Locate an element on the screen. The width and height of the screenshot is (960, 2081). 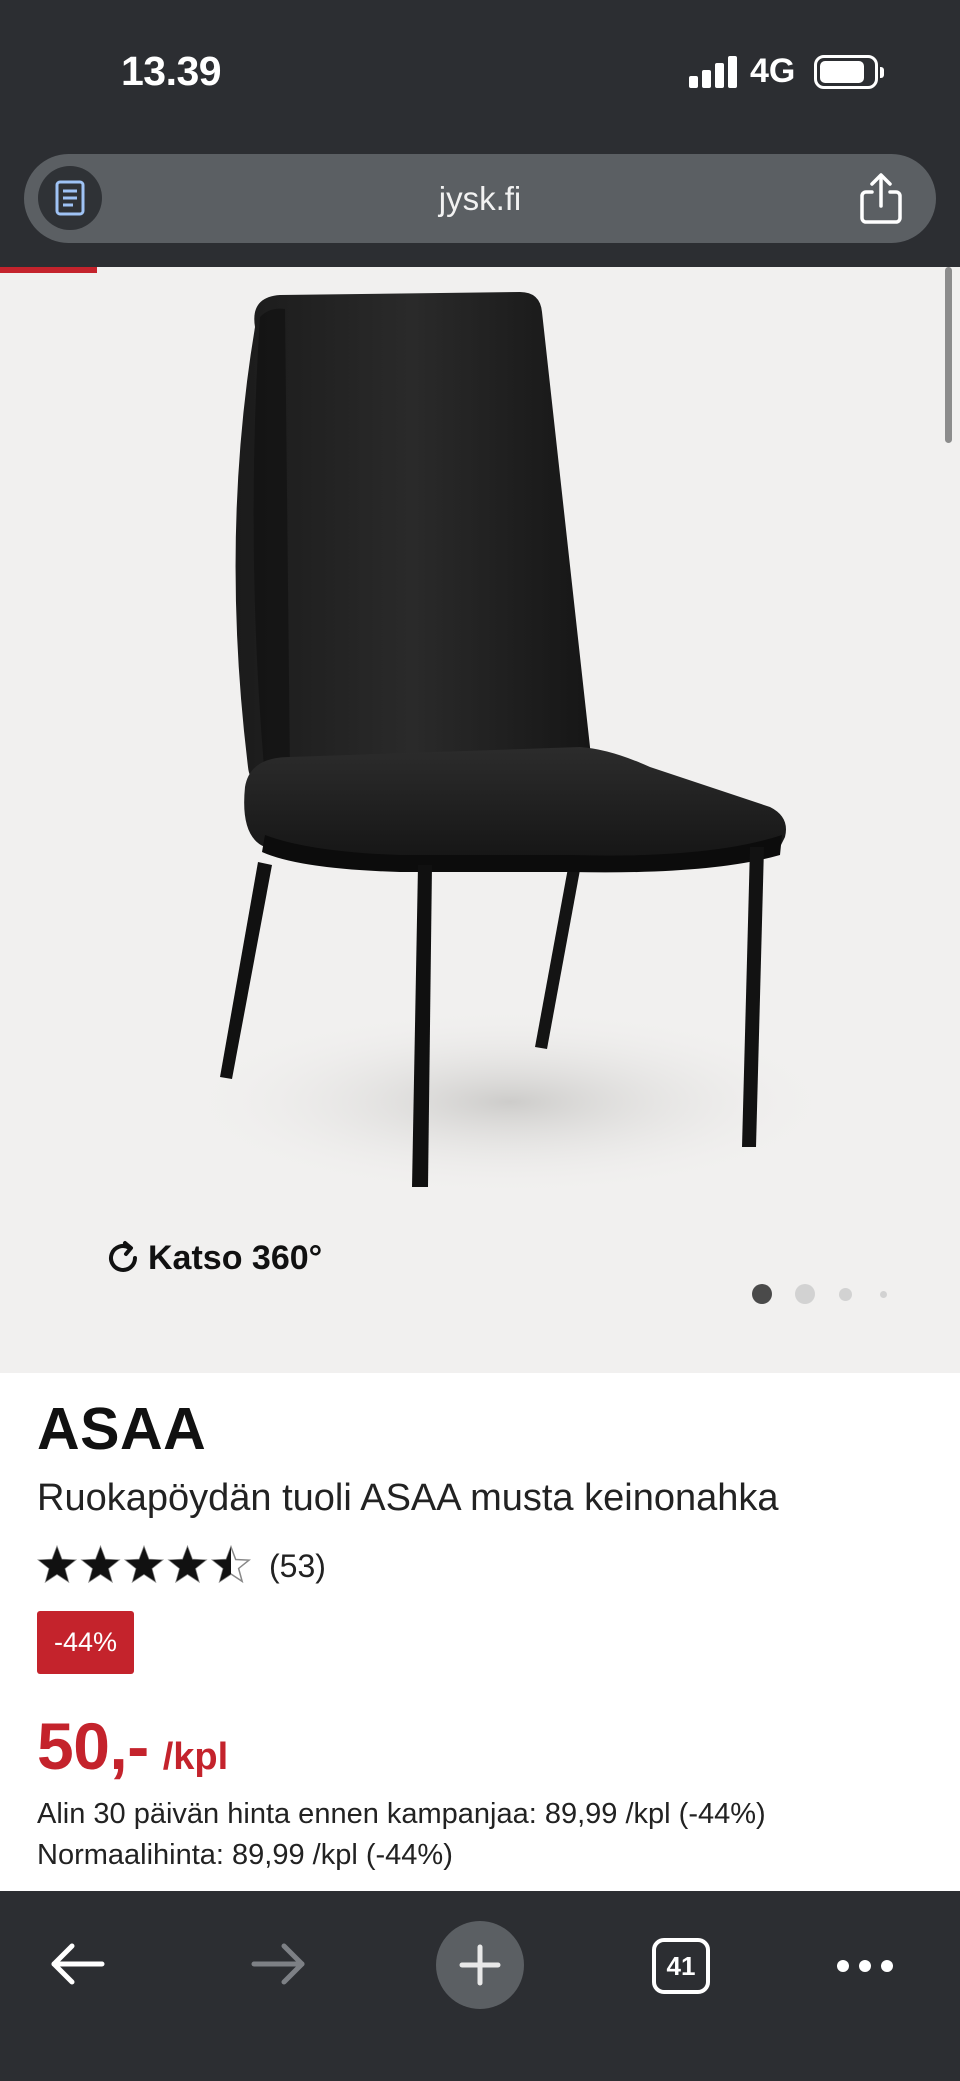
status-bar: 13.39 4G is located at coordinates (480, 70).